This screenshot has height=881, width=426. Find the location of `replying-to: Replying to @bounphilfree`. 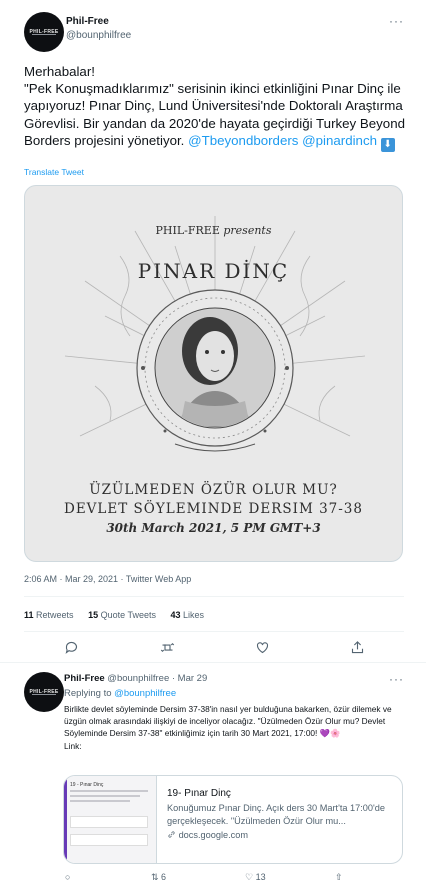

replying-to: Replying to @bounphilfree is located at coordinates (120, 693).